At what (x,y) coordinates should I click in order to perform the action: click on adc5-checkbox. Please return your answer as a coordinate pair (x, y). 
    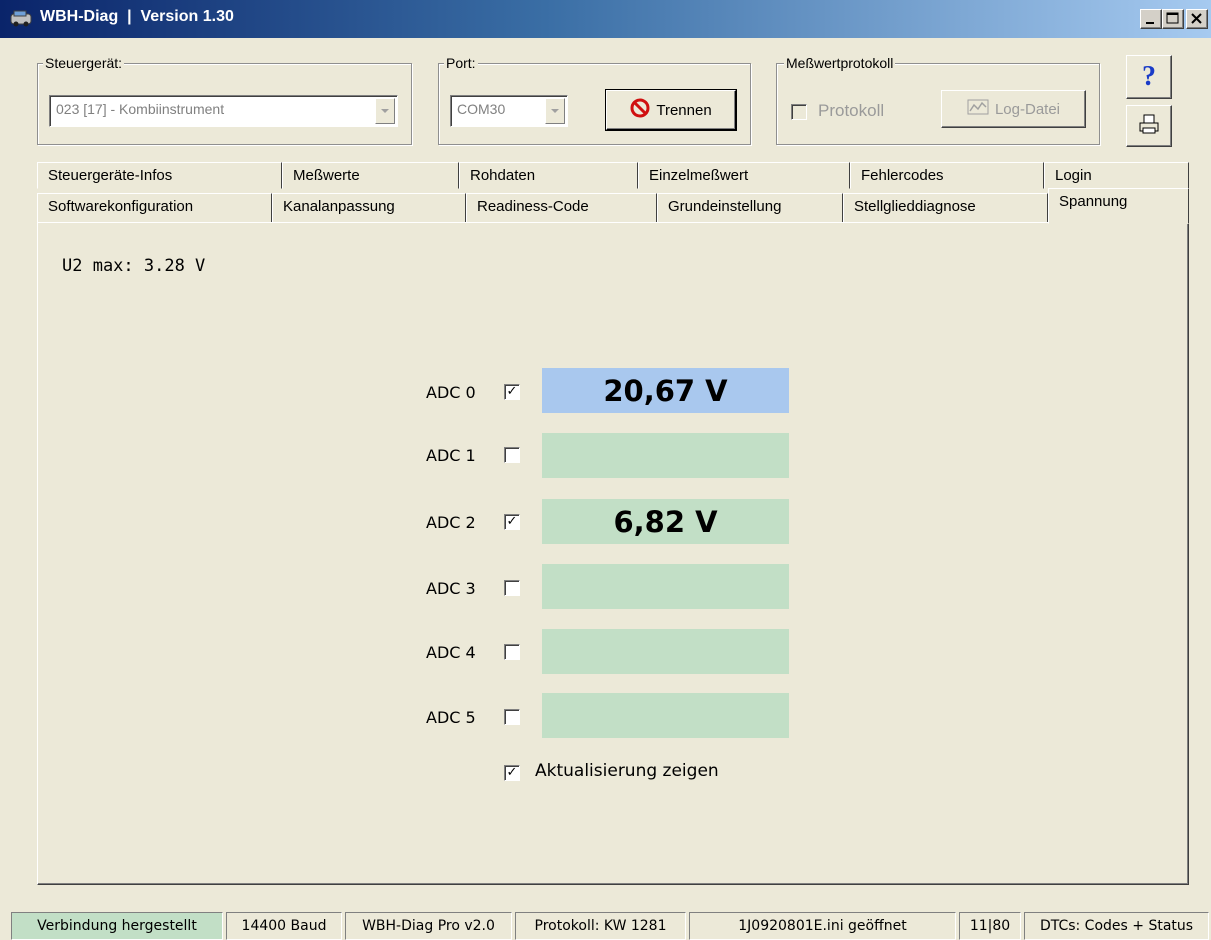
    Looking at the image, I should click on (512, 717).